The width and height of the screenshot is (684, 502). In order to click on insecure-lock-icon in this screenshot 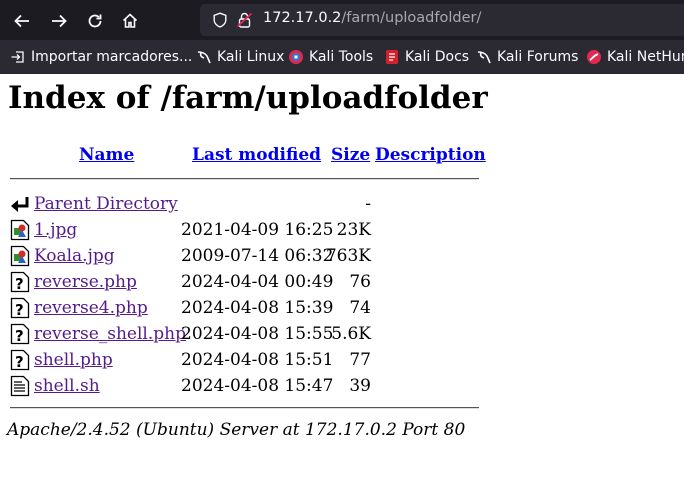, I will do `click(245, 20)`.